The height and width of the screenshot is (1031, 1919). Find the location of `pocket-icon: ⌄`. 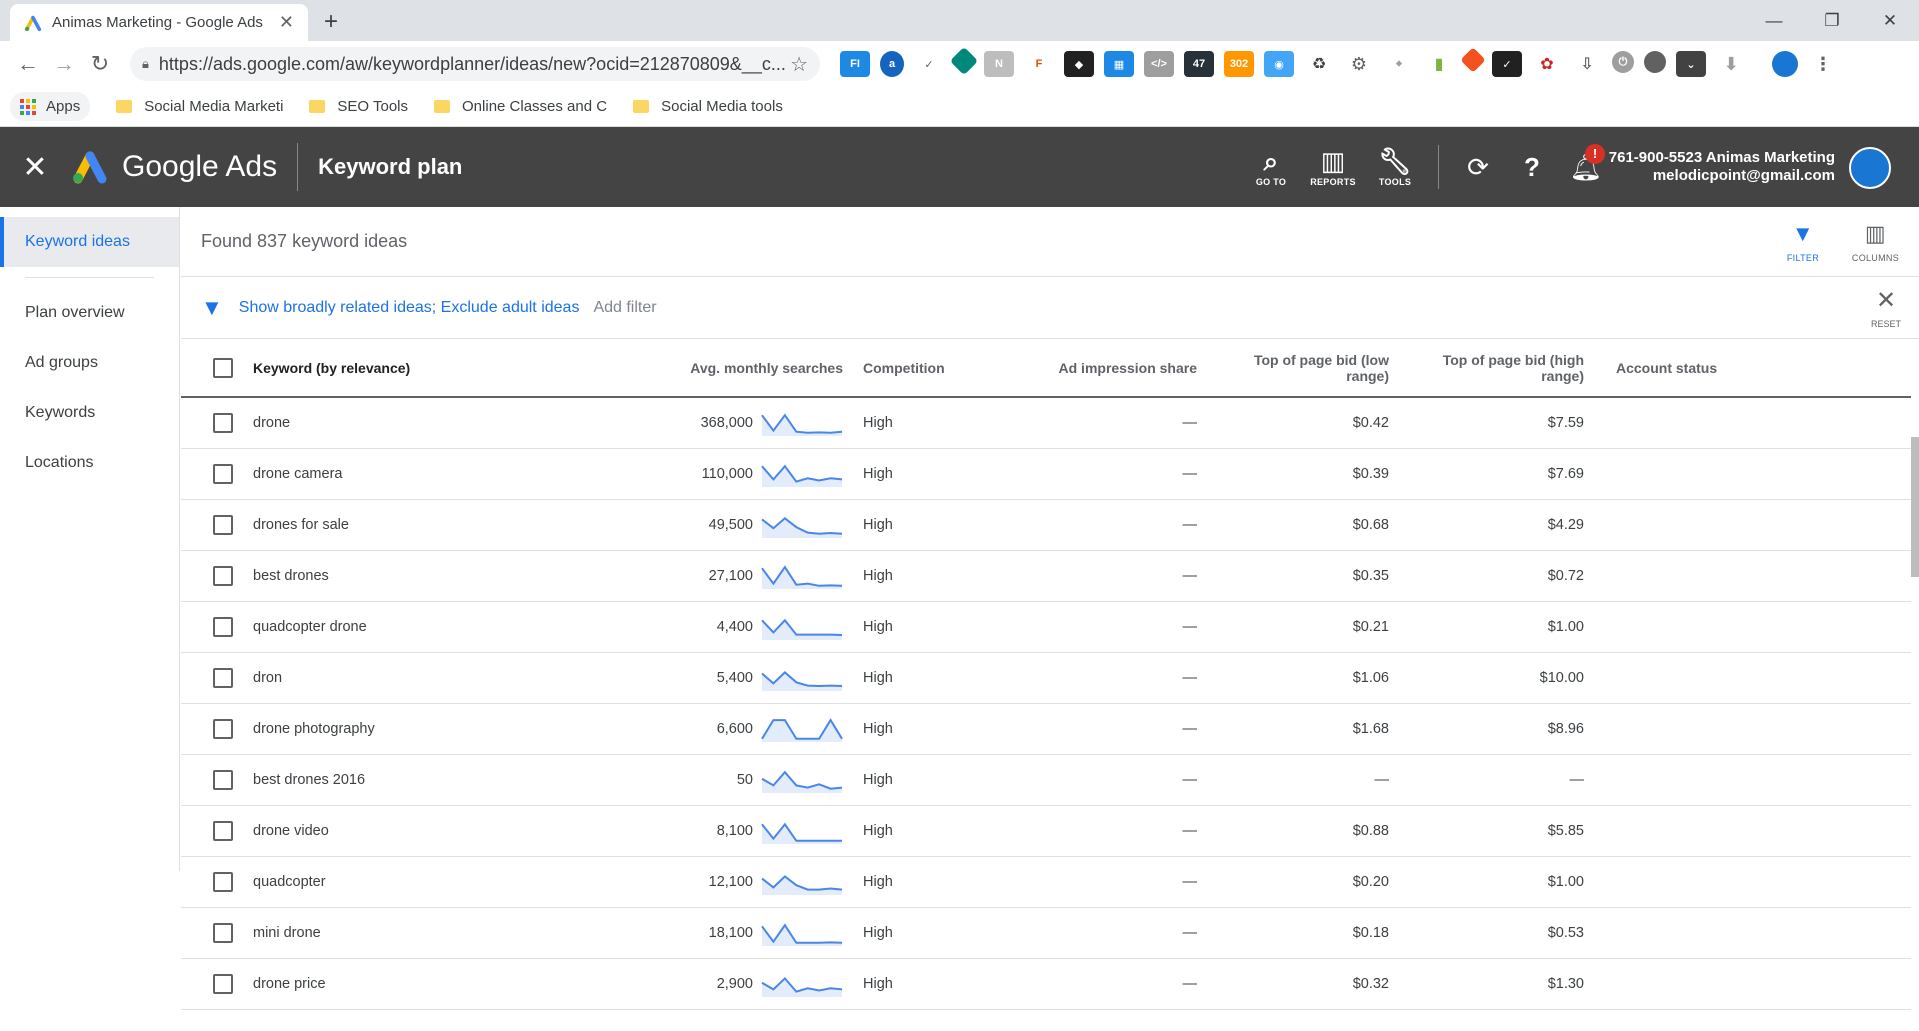

pocket-icon: ⌄ is located at coordinates (1691, 64).